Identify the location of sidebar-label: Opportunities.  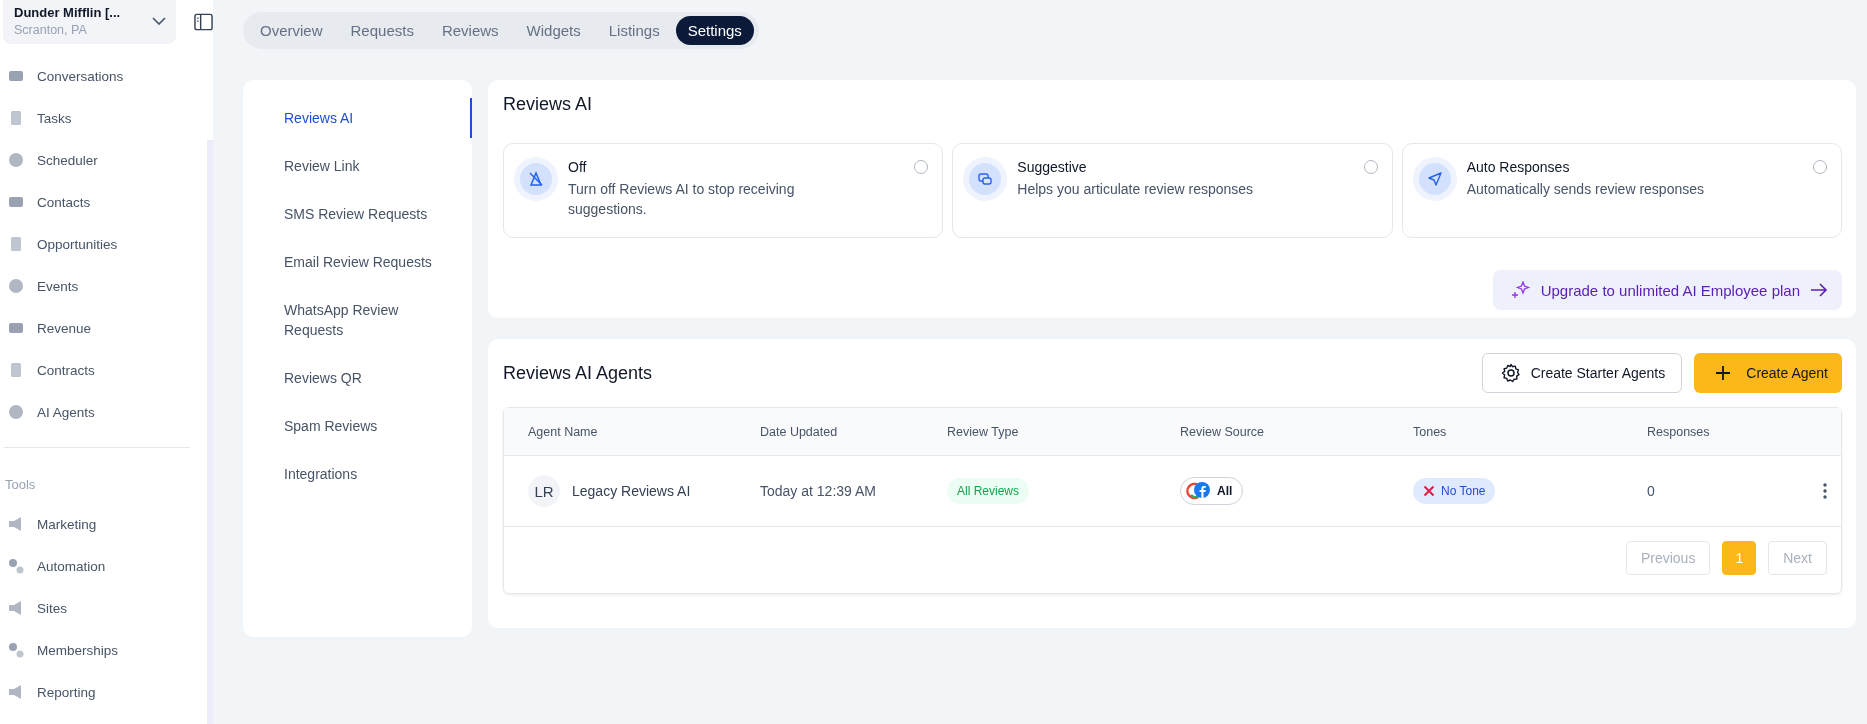
(77, 244).